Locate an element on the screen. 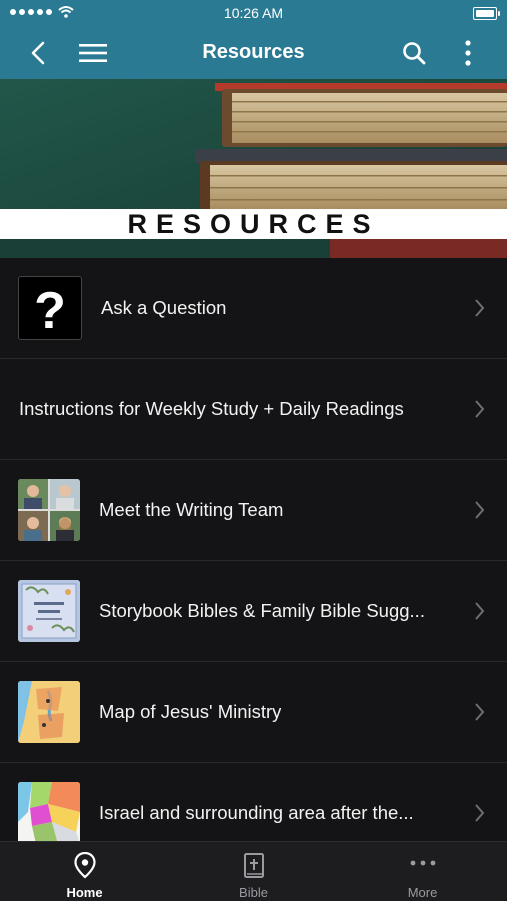 The image size is (507, 901). search-icon is located at coordinates (414, 52).